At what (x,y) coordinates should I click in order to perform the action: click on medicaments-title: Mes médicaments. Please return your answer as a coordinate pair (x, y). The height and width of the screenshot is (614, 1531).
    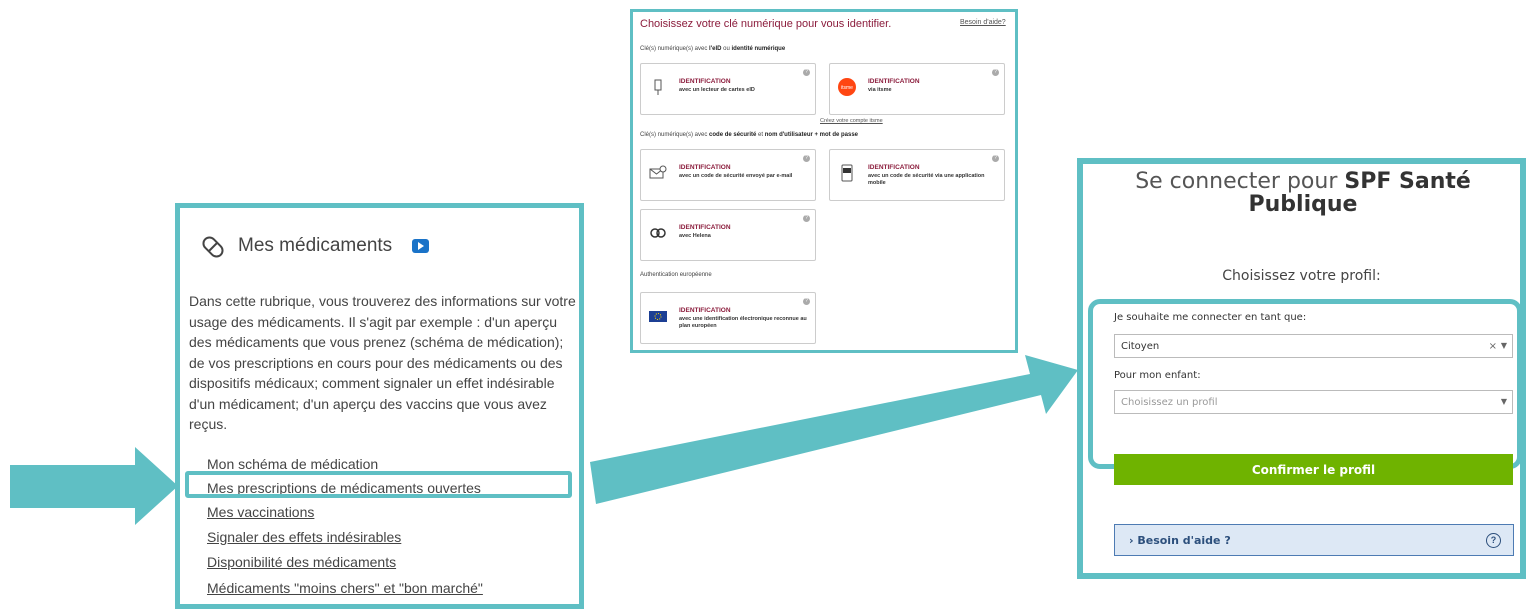
    Looking at the image, I should click on (315, 245).